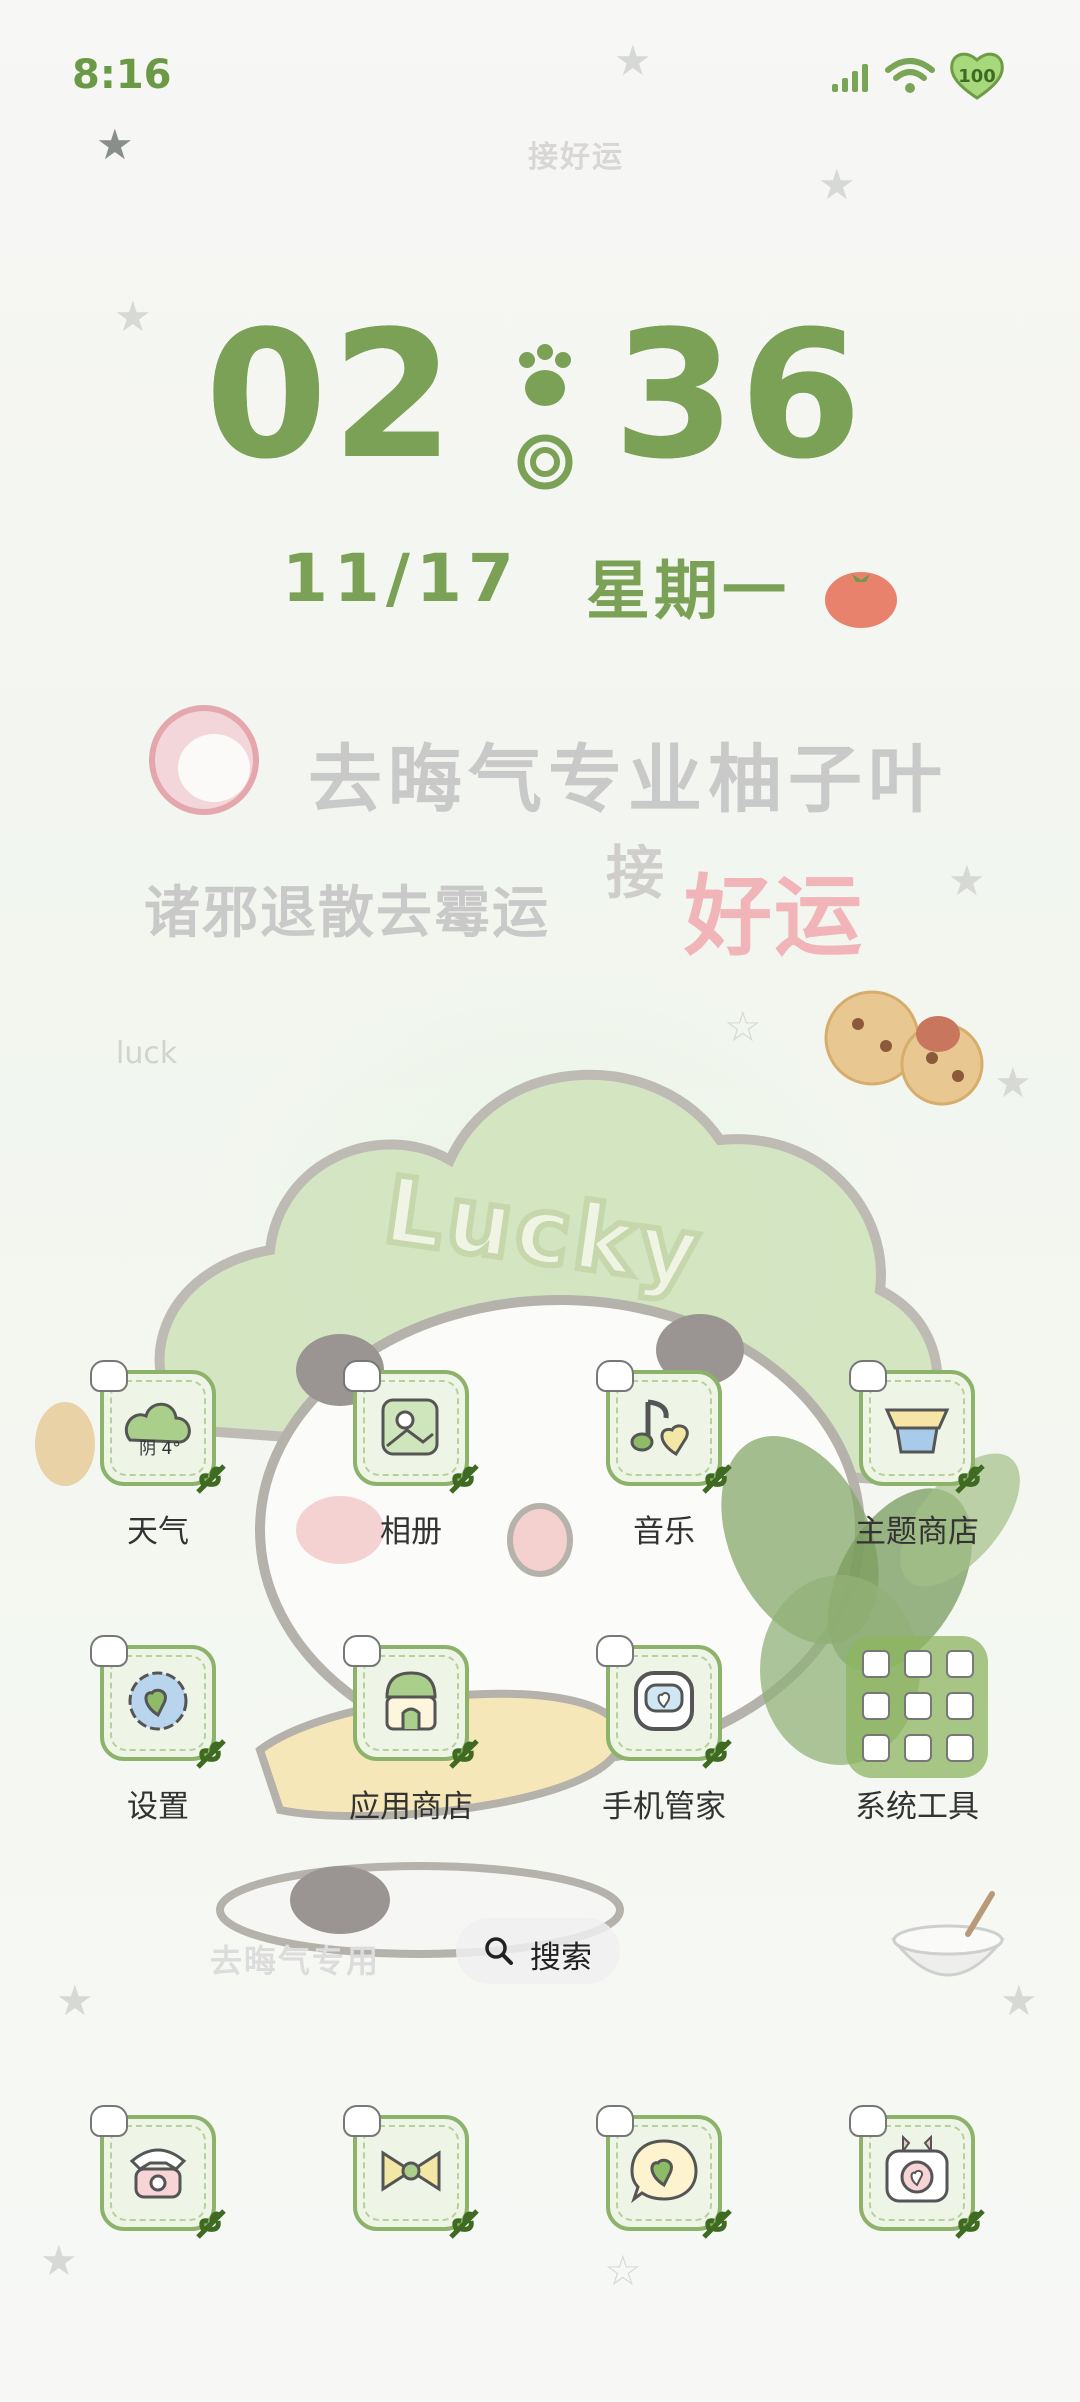  What do you see at coordinates (917, 1532) in the screenshot?
I see `app-label: 主题商店` at bounding box center [917, 1532].